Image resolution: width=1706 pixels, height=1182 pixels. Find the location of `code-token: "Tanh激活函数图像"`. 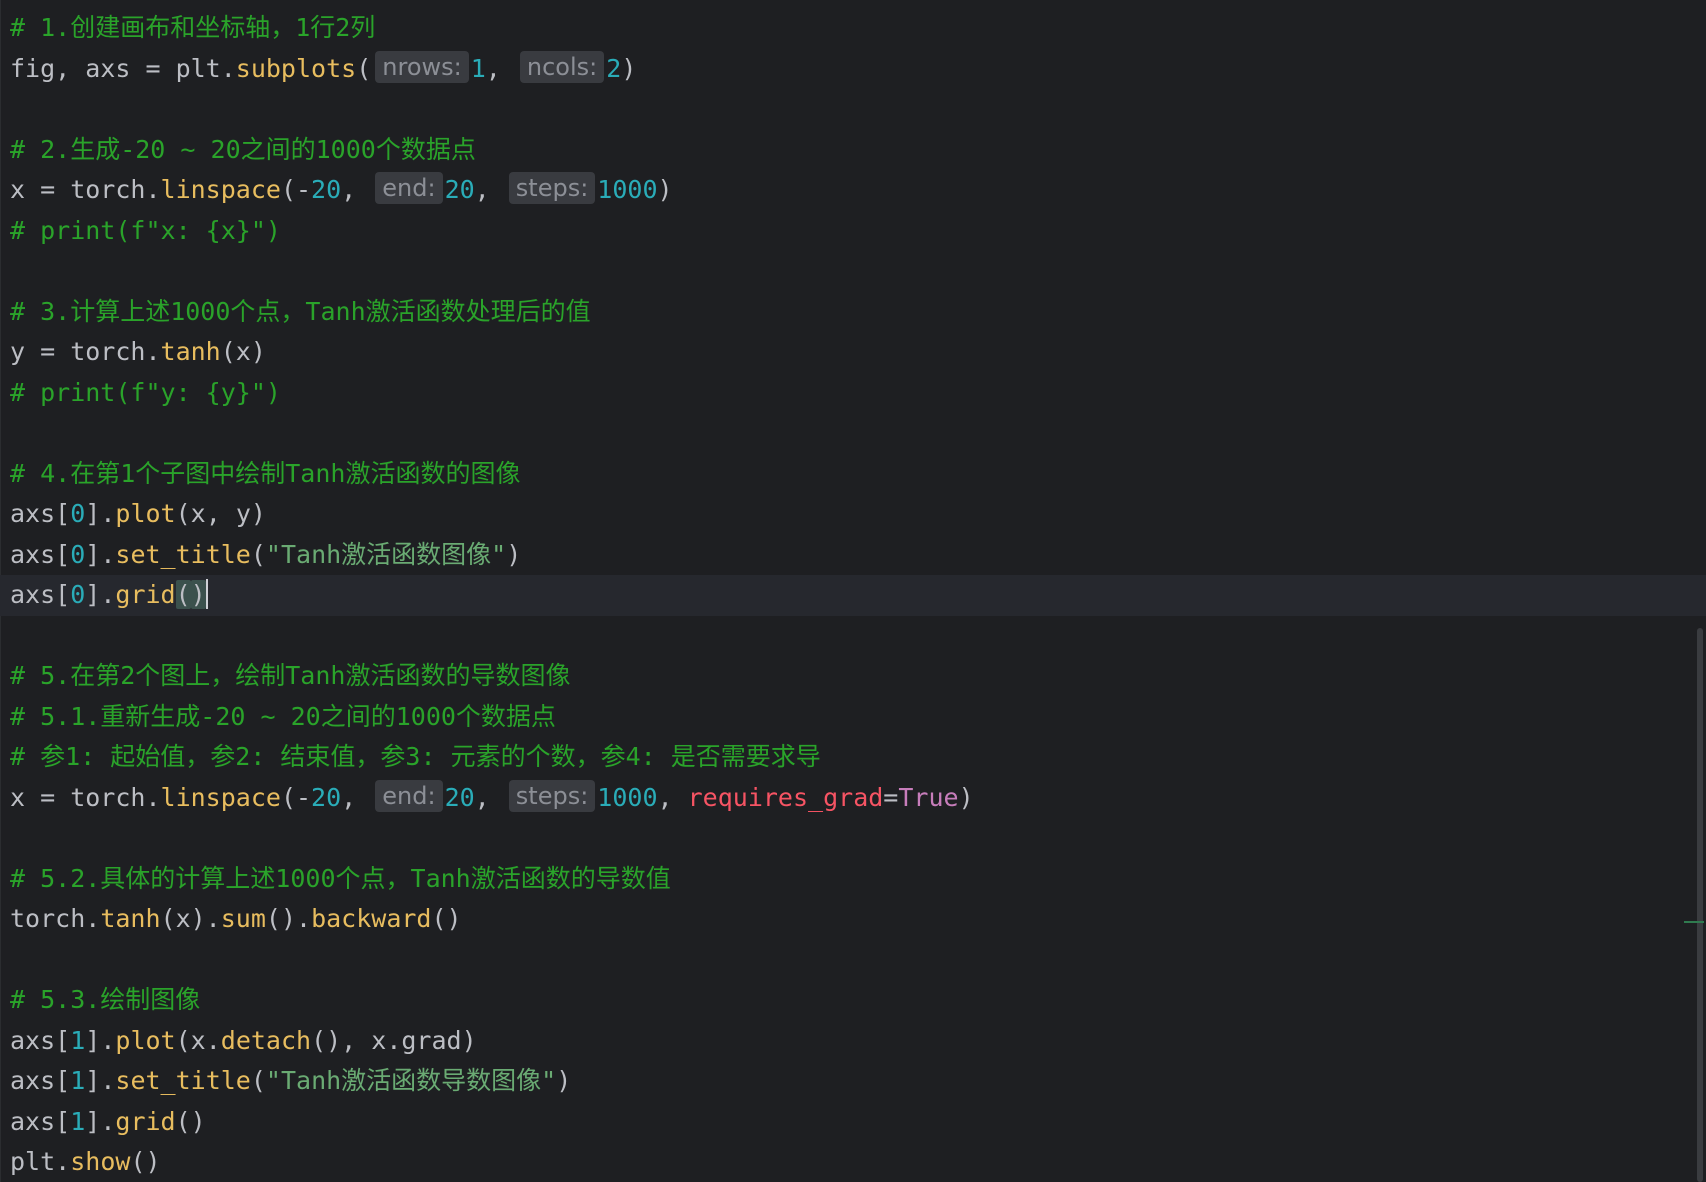

code-token: "Tanh激活函数图像" is located at coordinates (386, 554).